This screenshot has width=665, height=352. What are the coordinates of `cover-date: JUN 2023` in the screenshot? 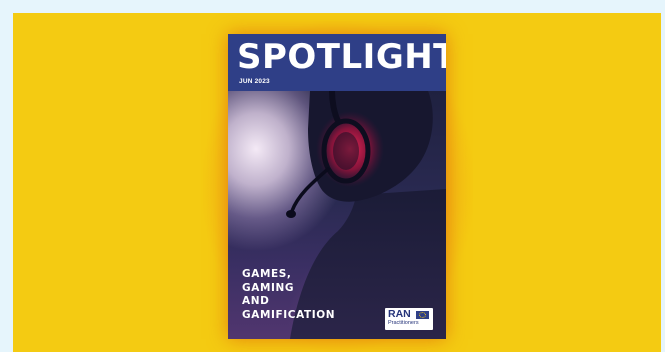 It's located at (254, 81).